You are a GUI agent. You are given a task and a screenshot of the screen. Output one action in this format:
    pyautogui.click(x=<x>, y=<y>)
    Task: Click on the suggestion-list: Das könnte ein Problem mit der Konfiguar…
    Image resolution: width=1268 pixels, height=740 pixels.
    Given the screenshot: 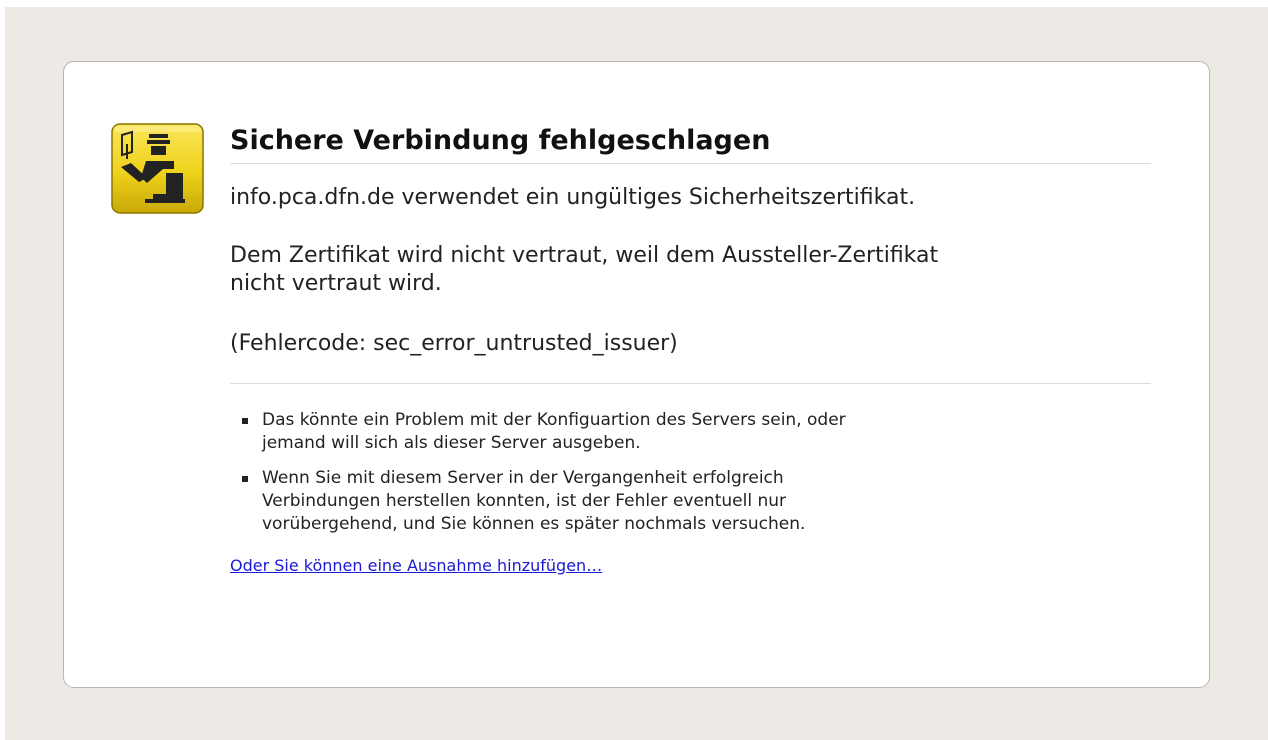 What is the action you would take?
    pyautogui.click(x=690, y=472)
    